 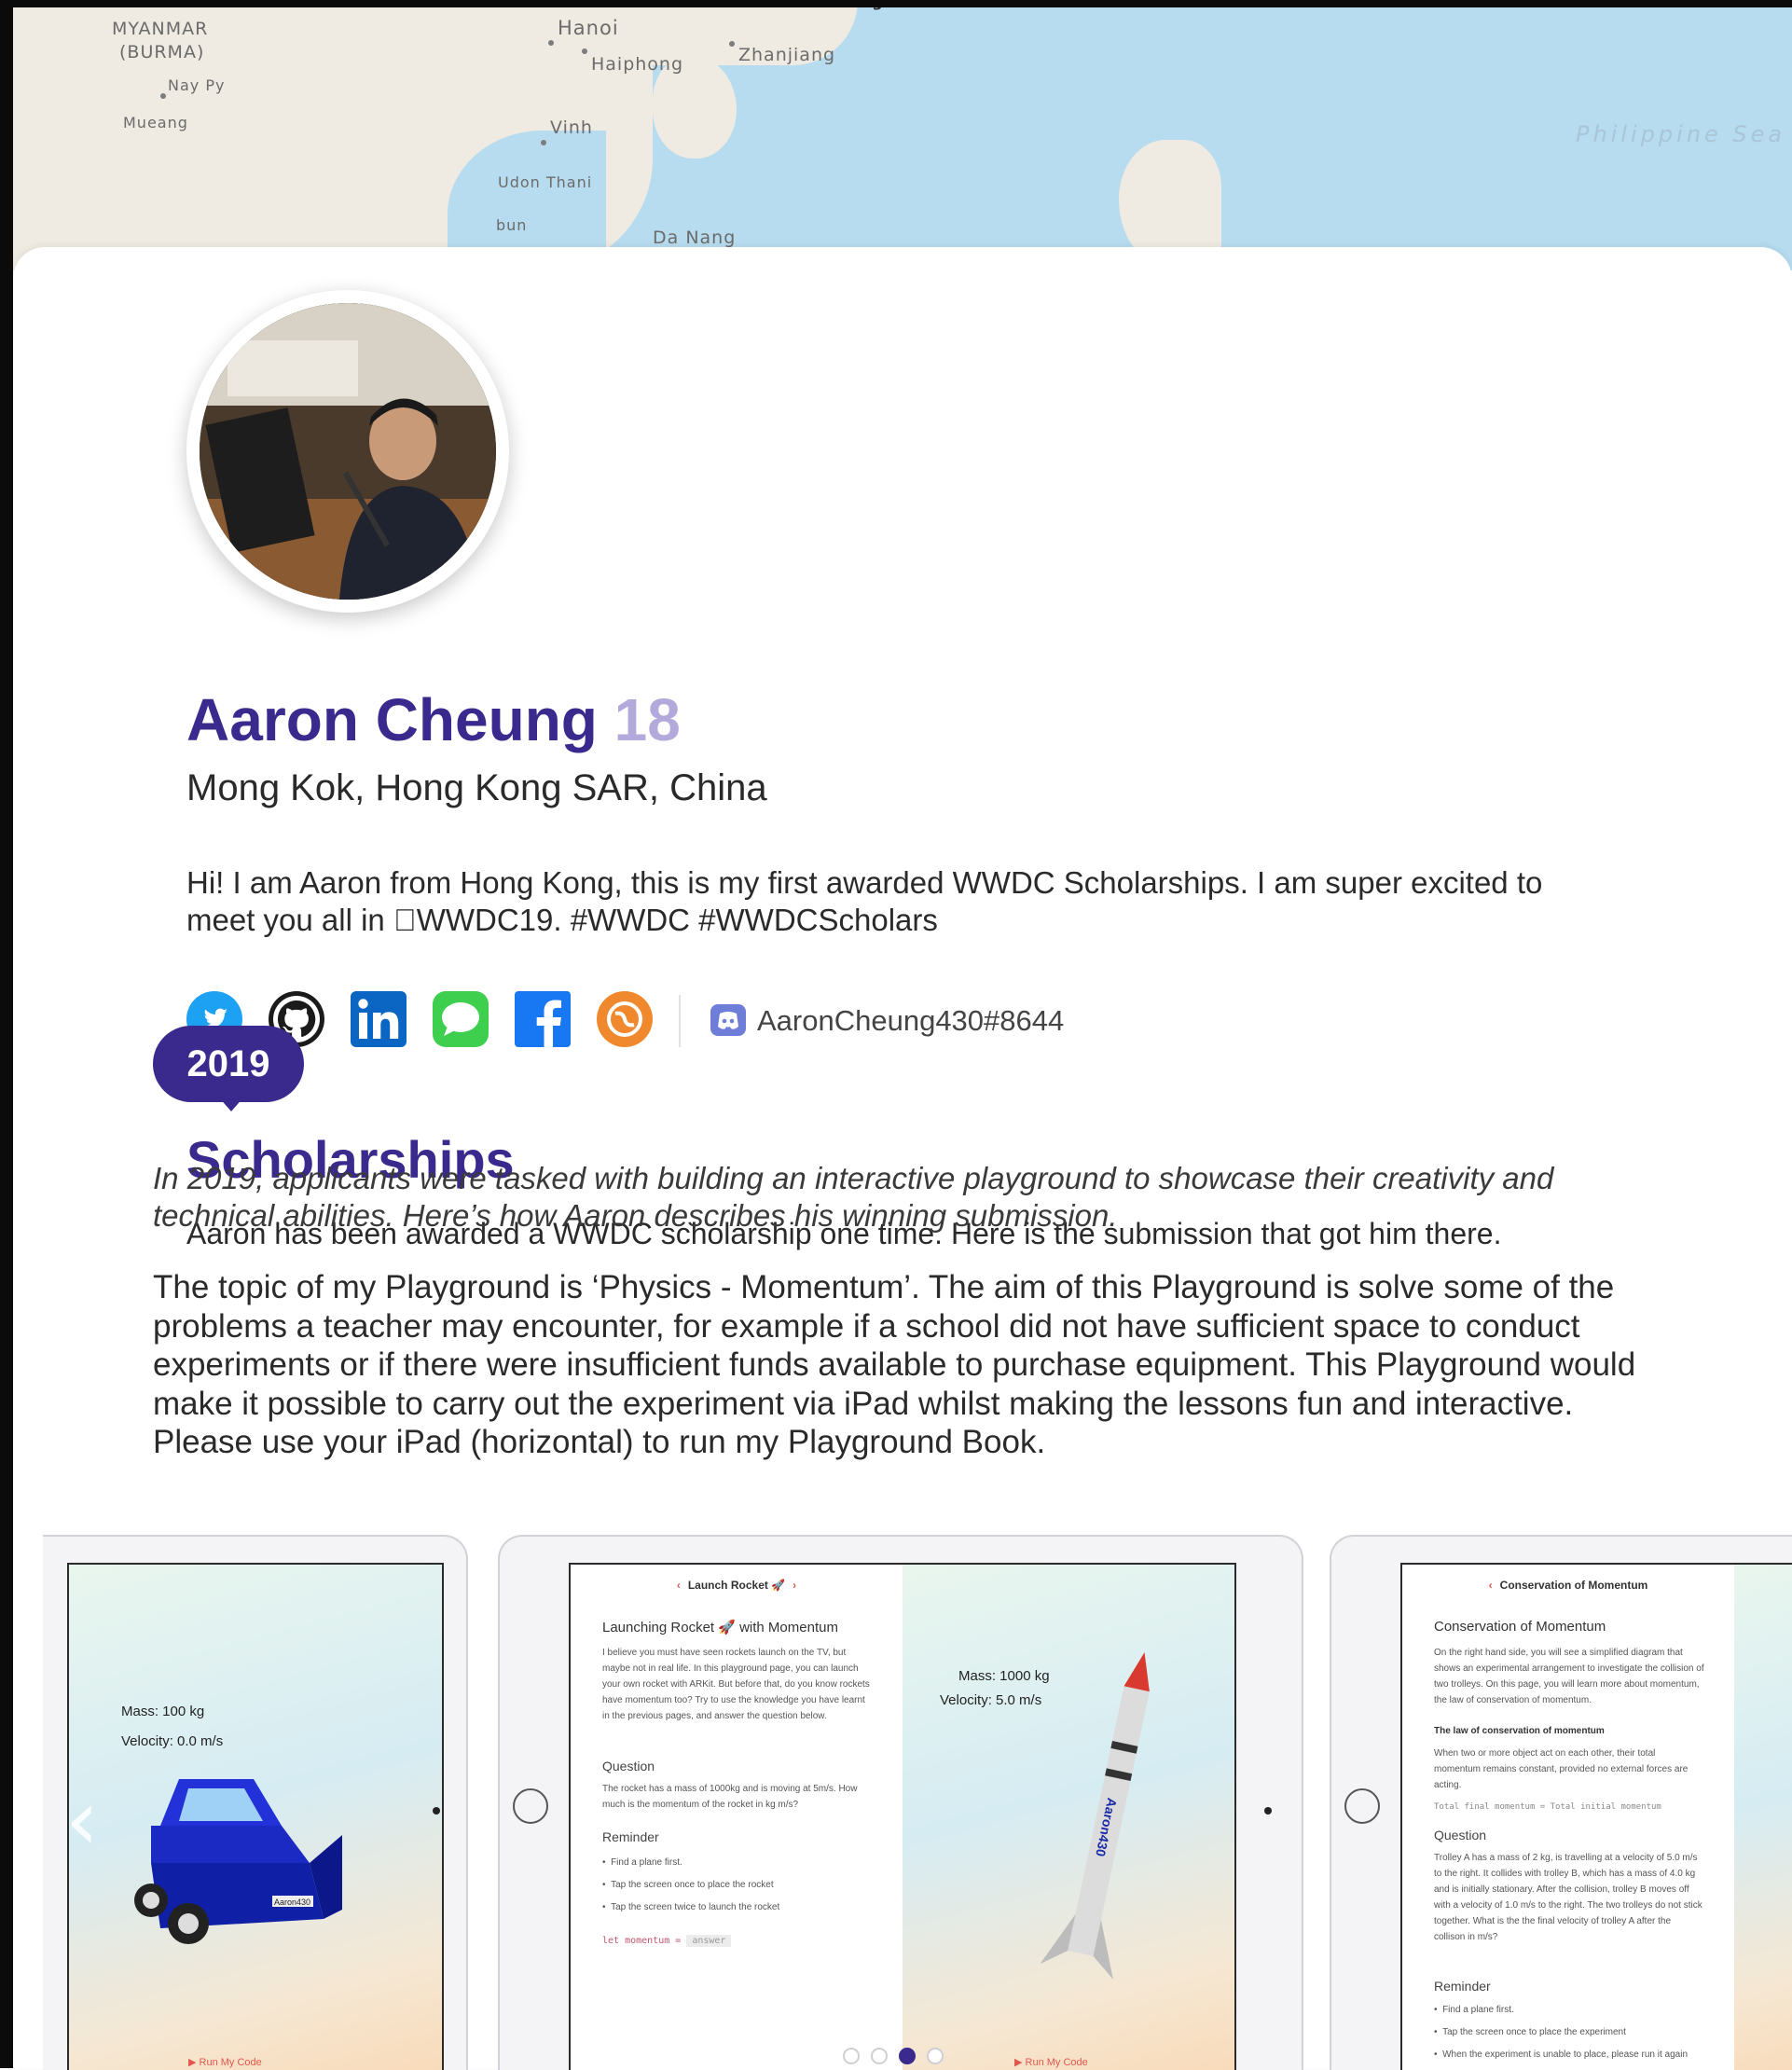 I want to click on avatar-photo, so click(x=348, y=452).